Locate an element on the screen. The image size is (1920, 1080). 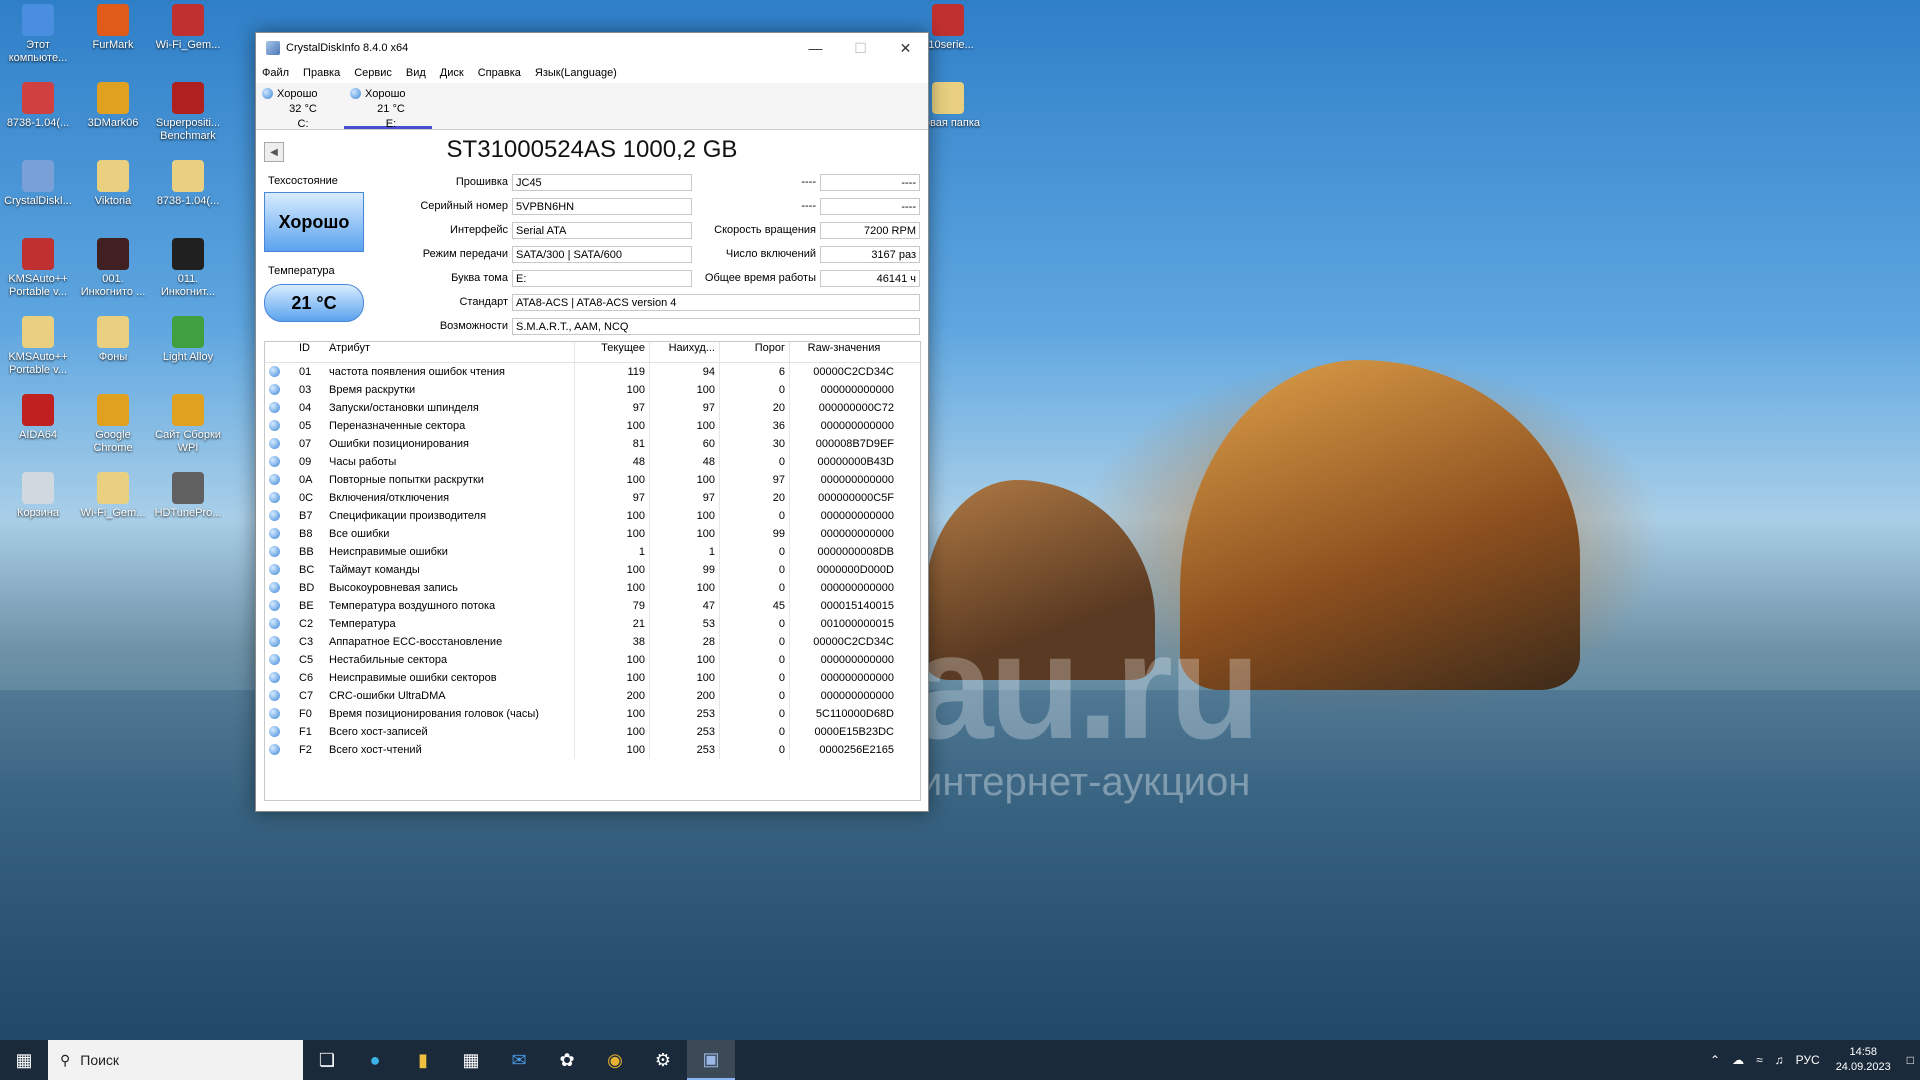
menu-item: Сервис is located at coordinates (373, 73).